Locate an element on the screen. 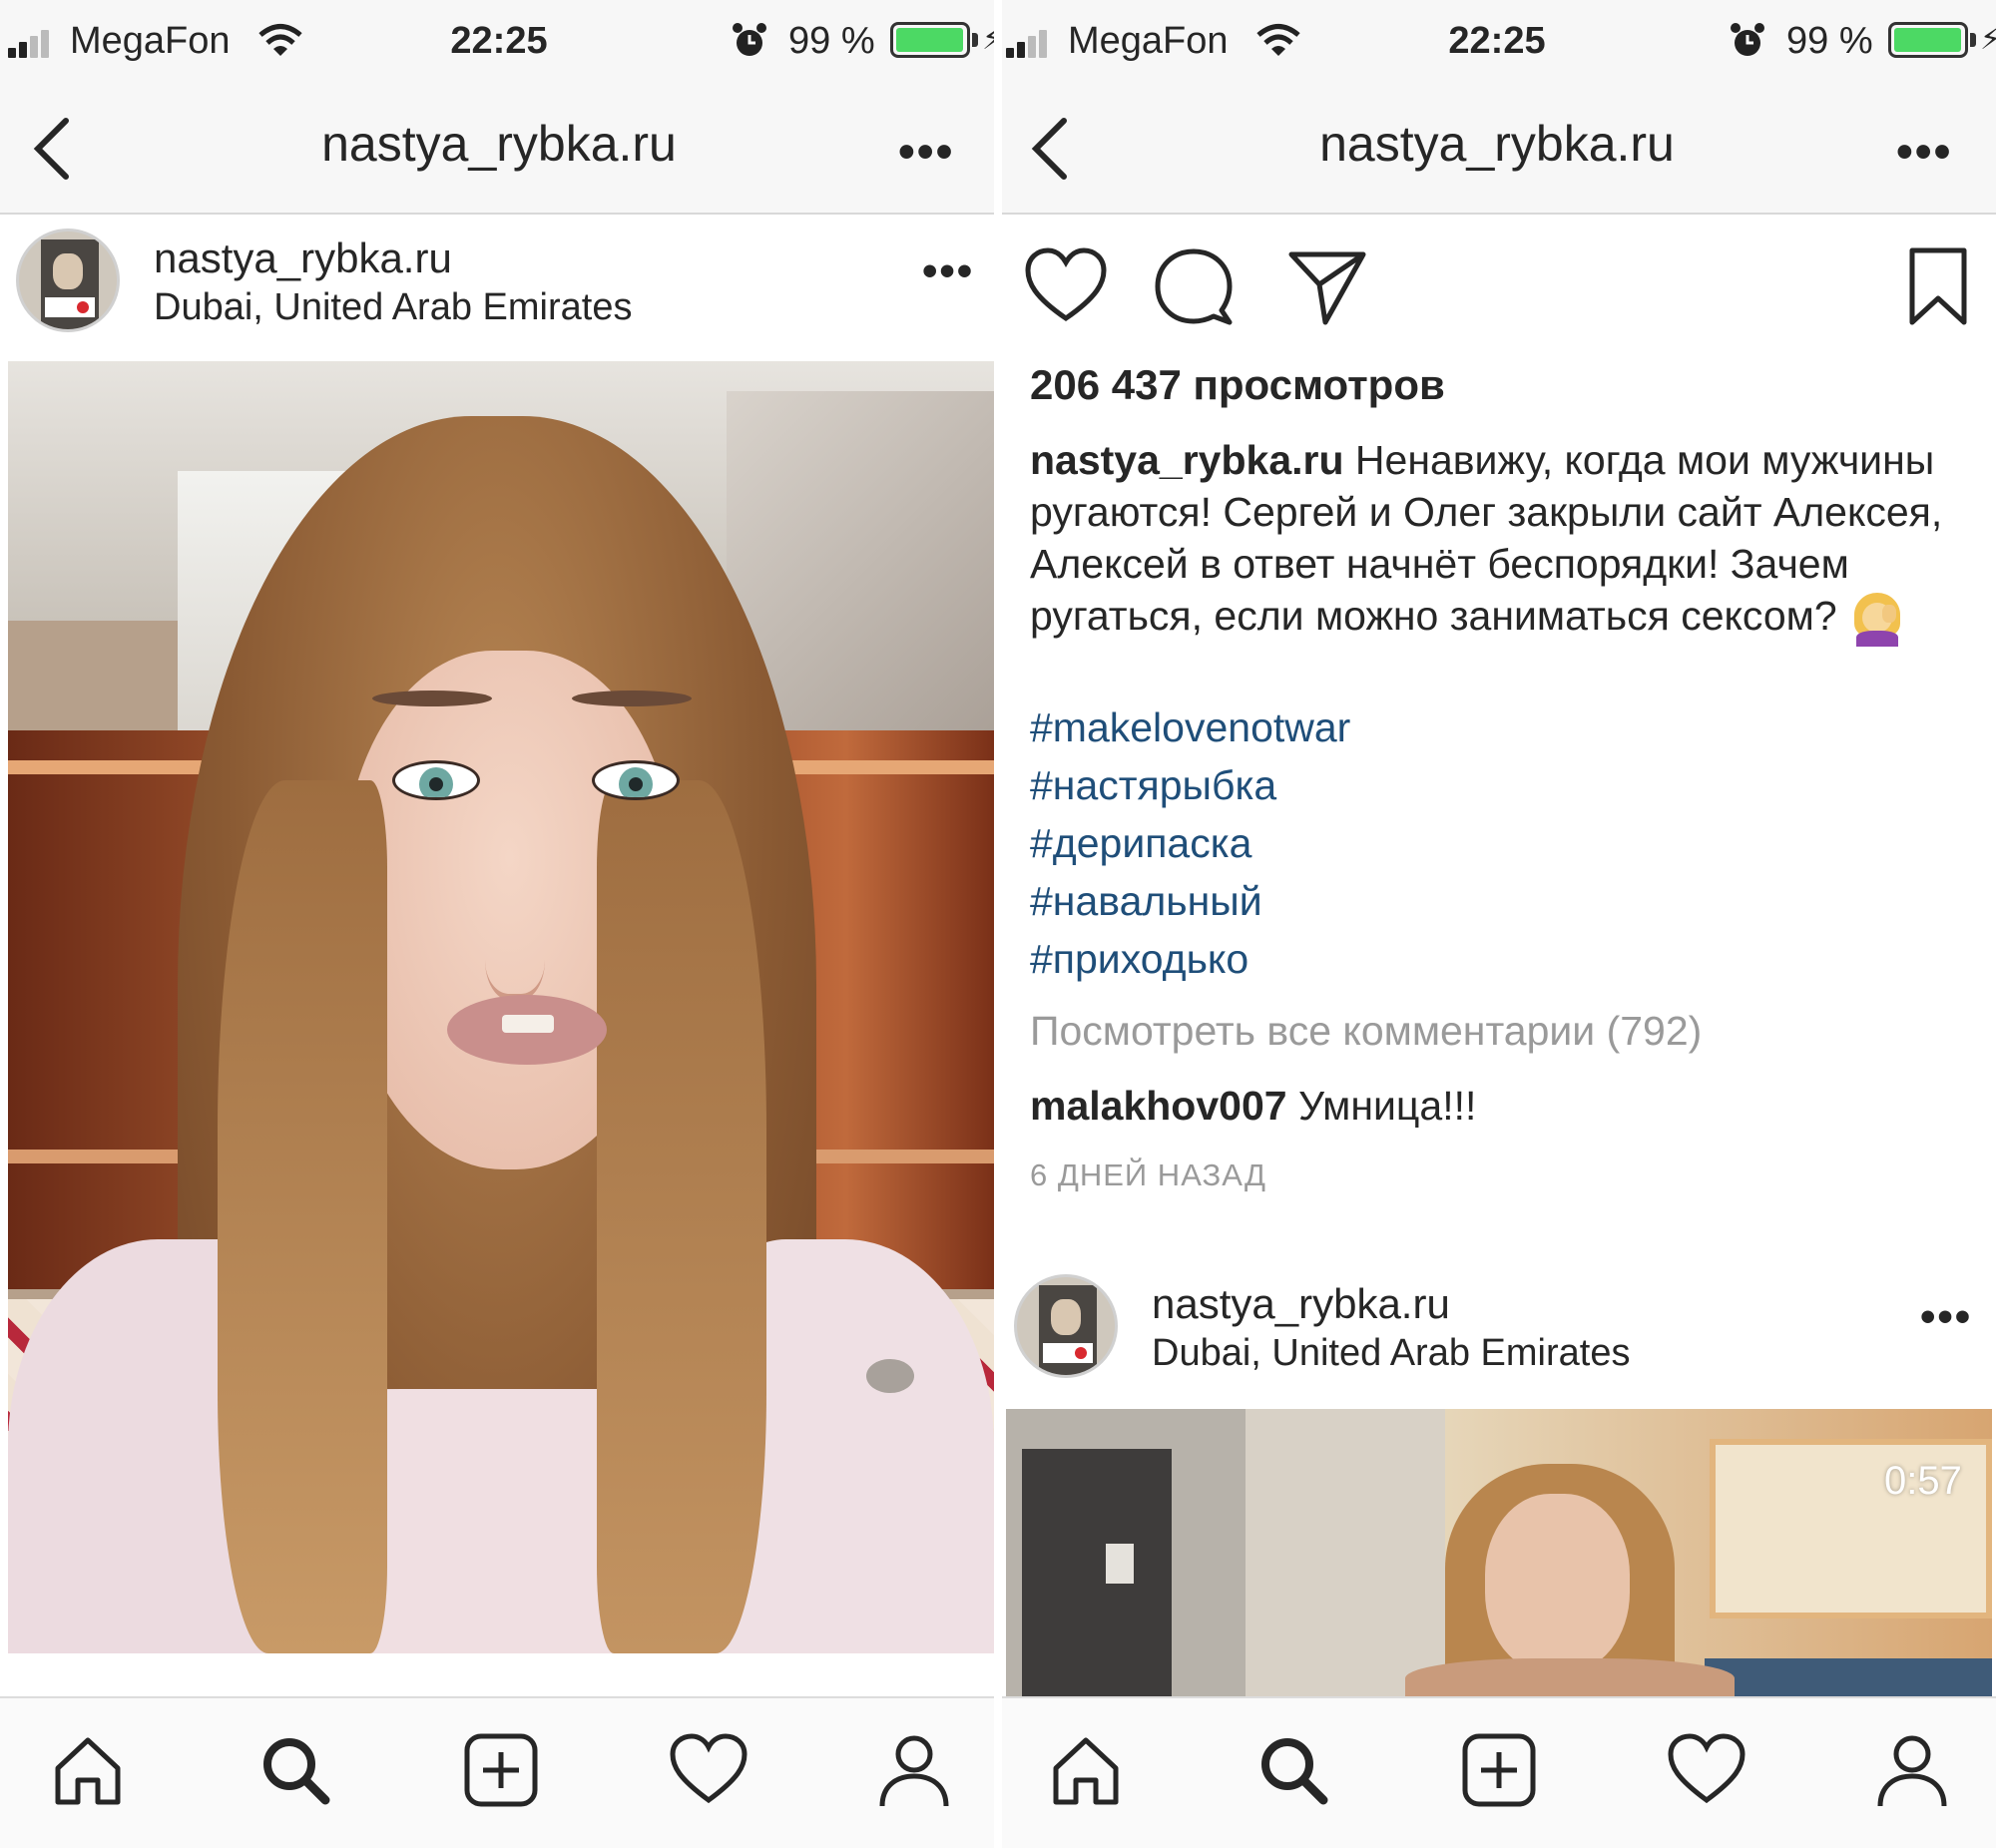  bookmark-icon is located at coordinates (1938, 286).